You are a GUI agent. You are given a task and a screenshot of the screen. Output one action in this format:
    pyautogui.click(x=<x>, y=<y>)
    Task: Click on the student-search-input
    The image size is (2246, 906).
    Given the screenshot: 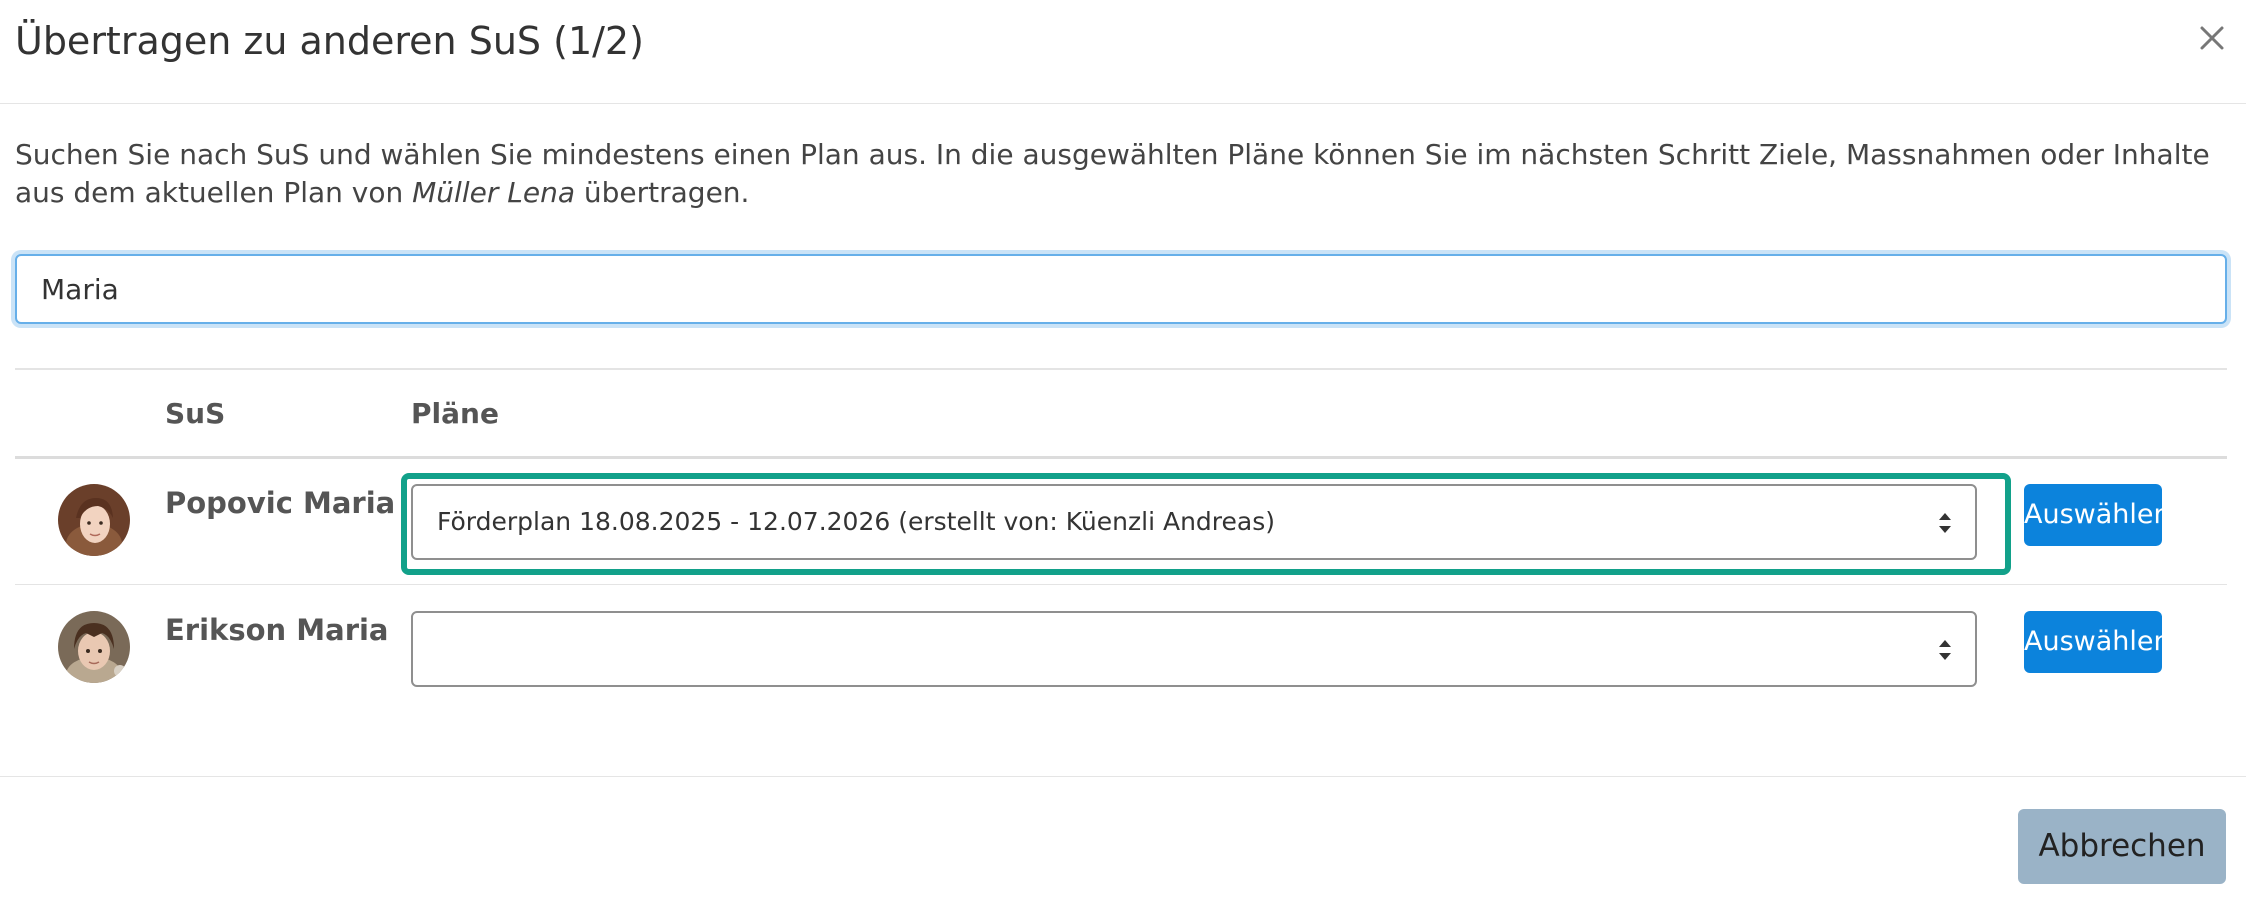 What is the action you would take?
    pyautogui.click(x=1121, y=289)
    